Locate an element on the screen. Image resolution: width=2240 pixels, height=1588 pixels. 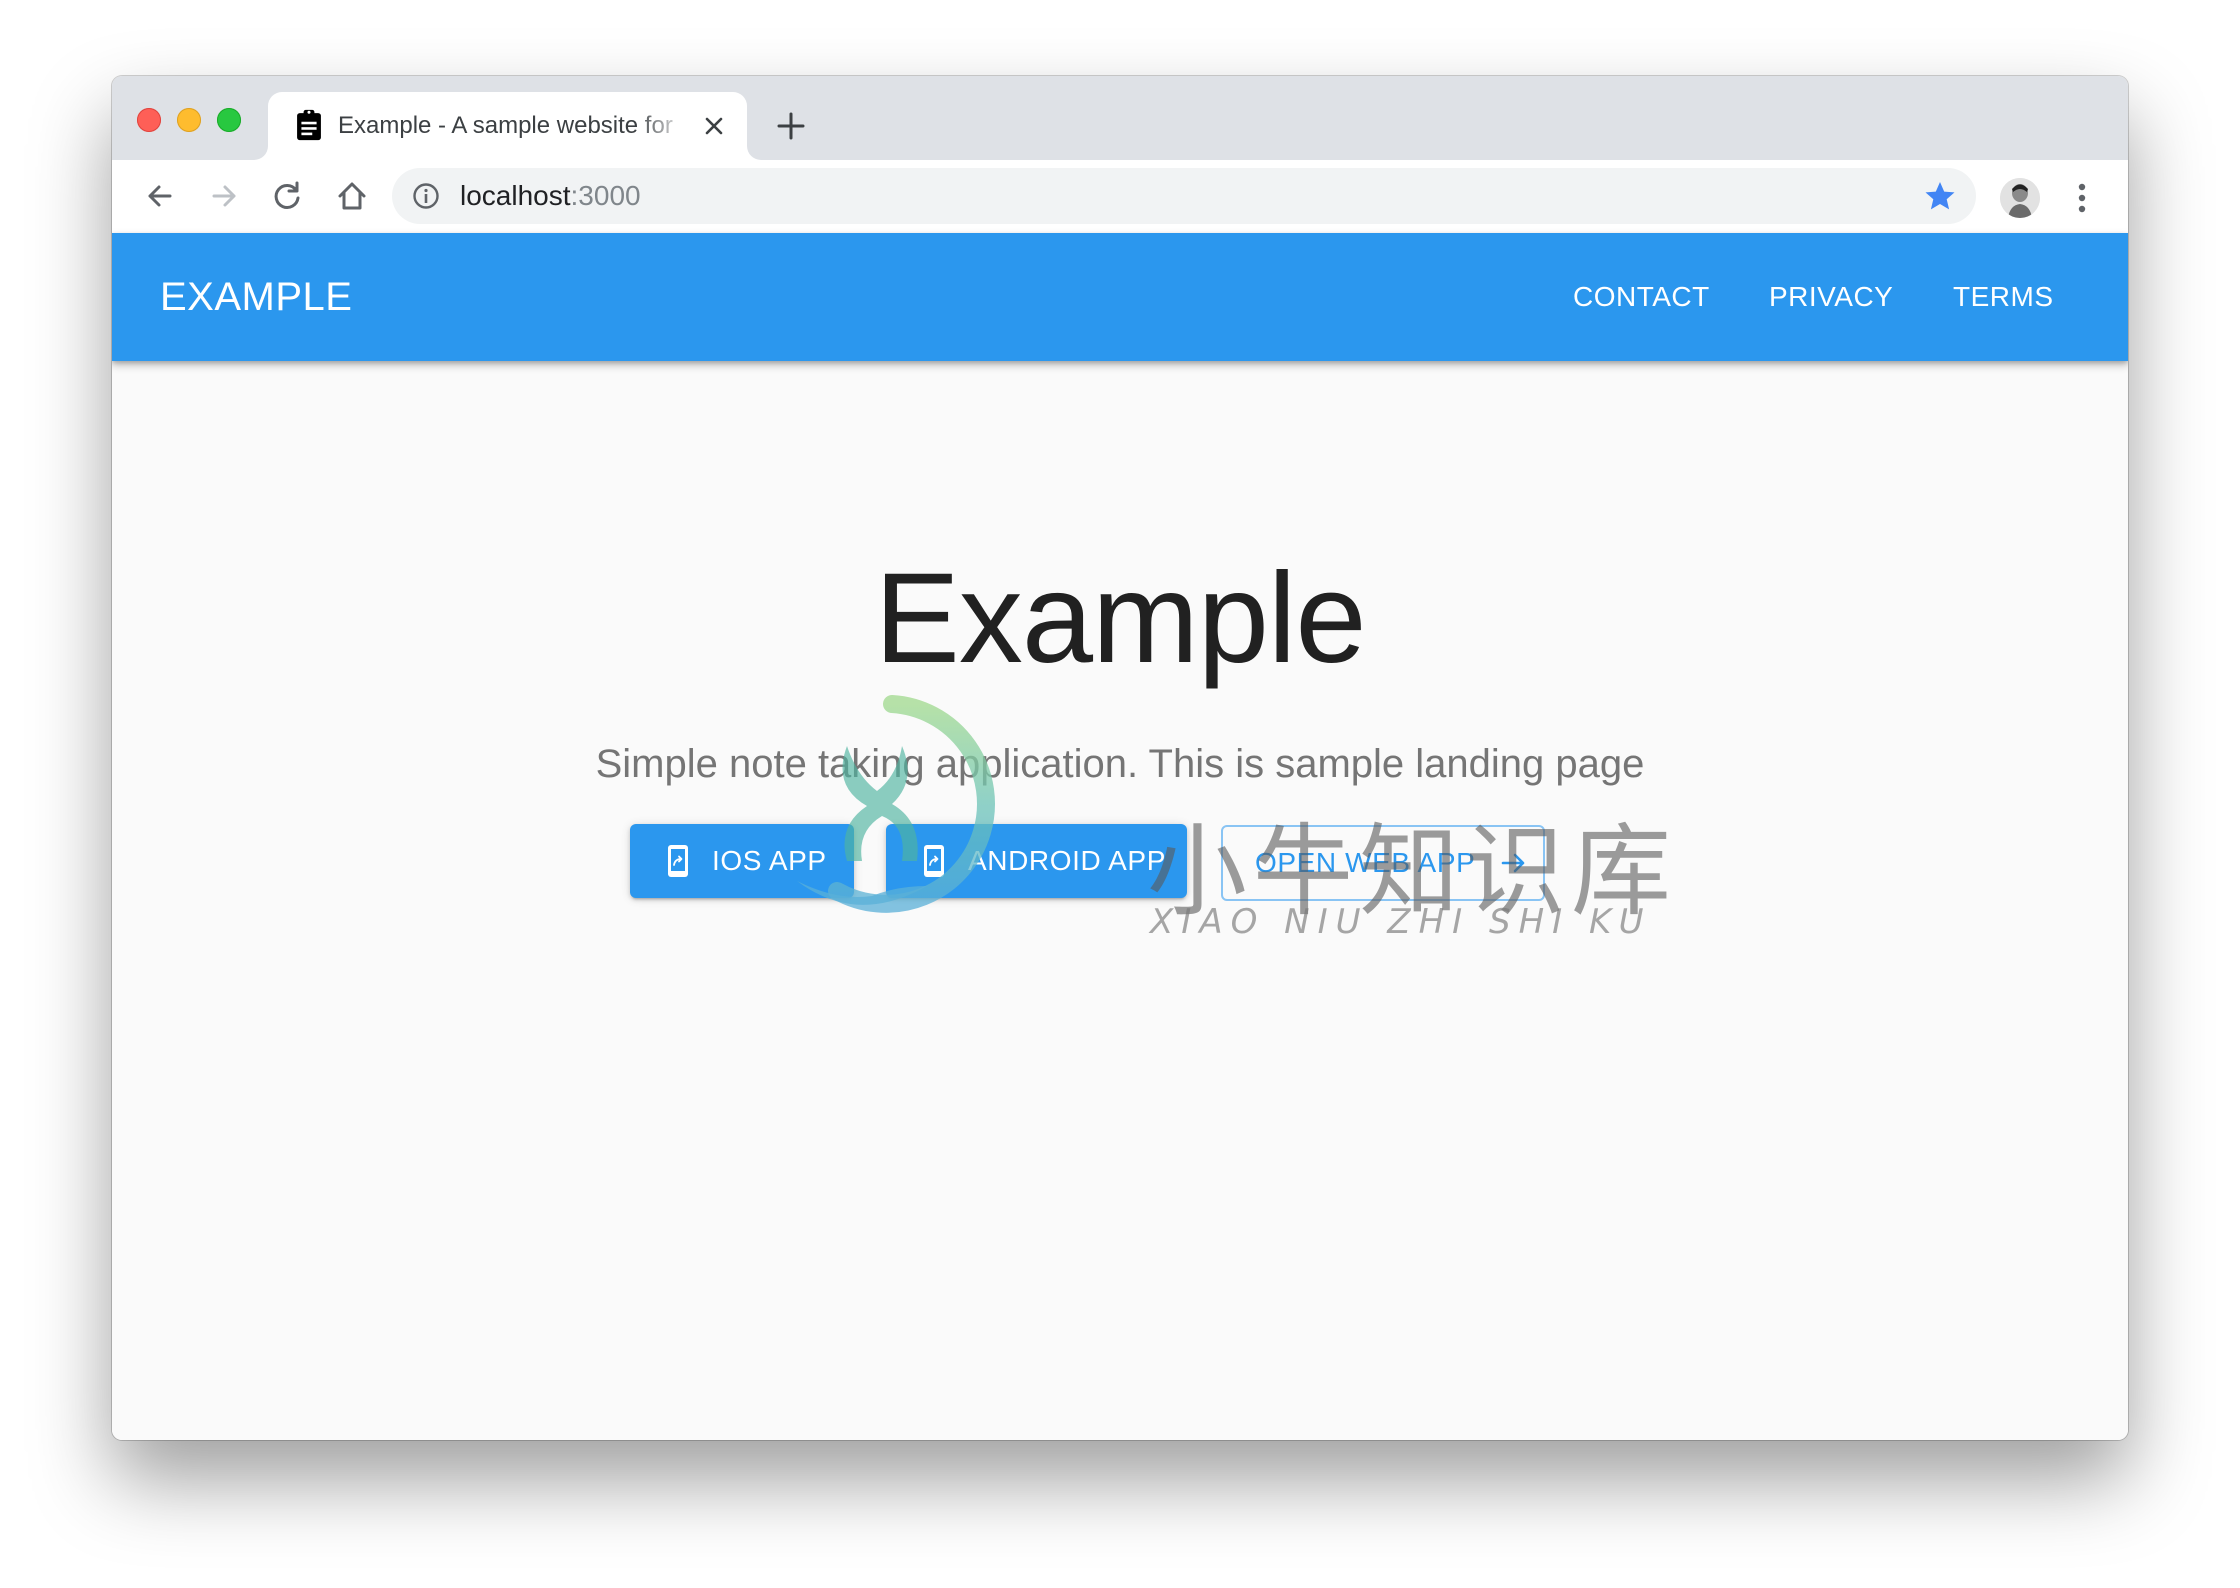
browser-toolbar: localhost:3000 is located at coordinates (1120, 196).